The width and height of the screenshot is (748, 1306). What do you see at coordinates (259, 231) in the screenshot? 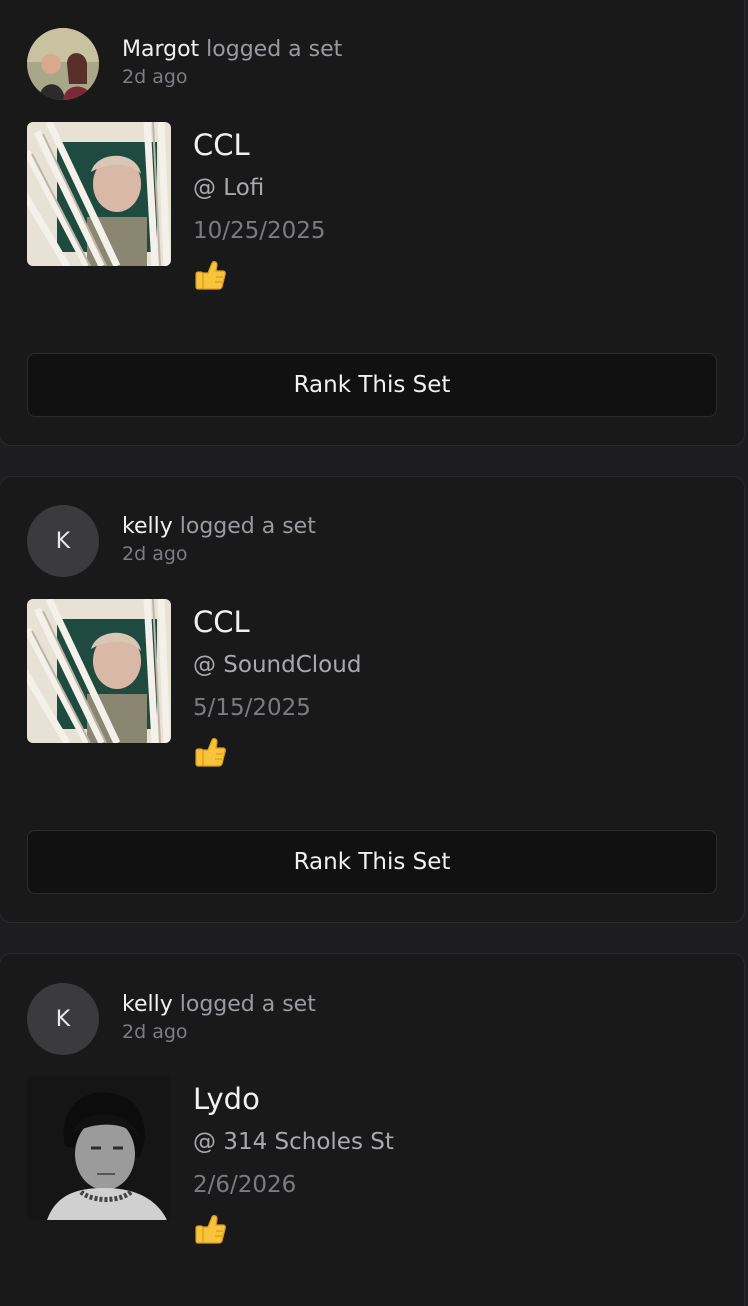
I see `set-date: 10/25/2025` at bounding box center [259, 231].